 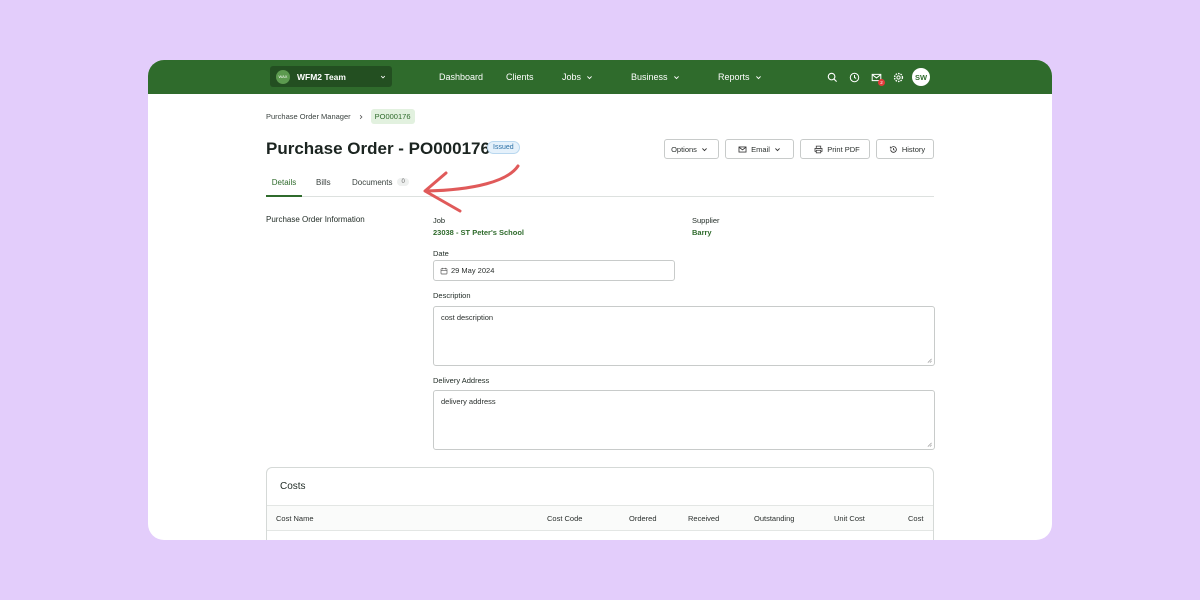 I want to click on mail-icon, so click(x=742, y=149).